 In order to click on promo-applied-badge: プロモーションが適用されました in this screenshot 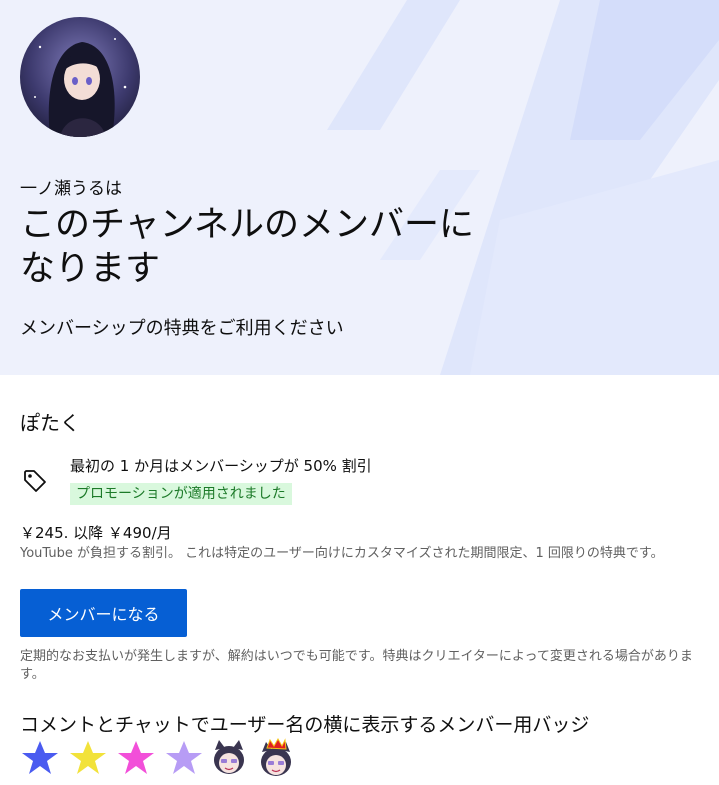, I will do `click(181, 494)`.